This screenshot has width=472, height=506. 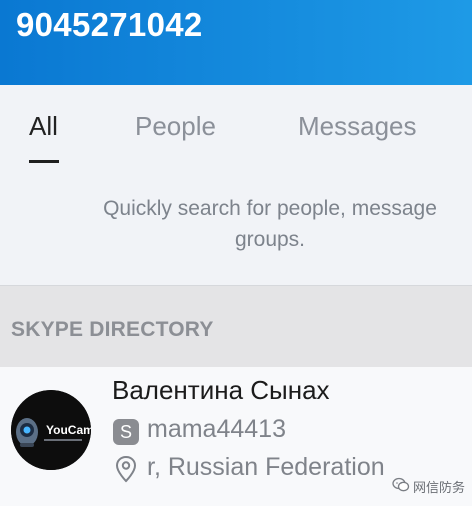 I want to click on tab-messages: Messages, so click(x=357, y=126).